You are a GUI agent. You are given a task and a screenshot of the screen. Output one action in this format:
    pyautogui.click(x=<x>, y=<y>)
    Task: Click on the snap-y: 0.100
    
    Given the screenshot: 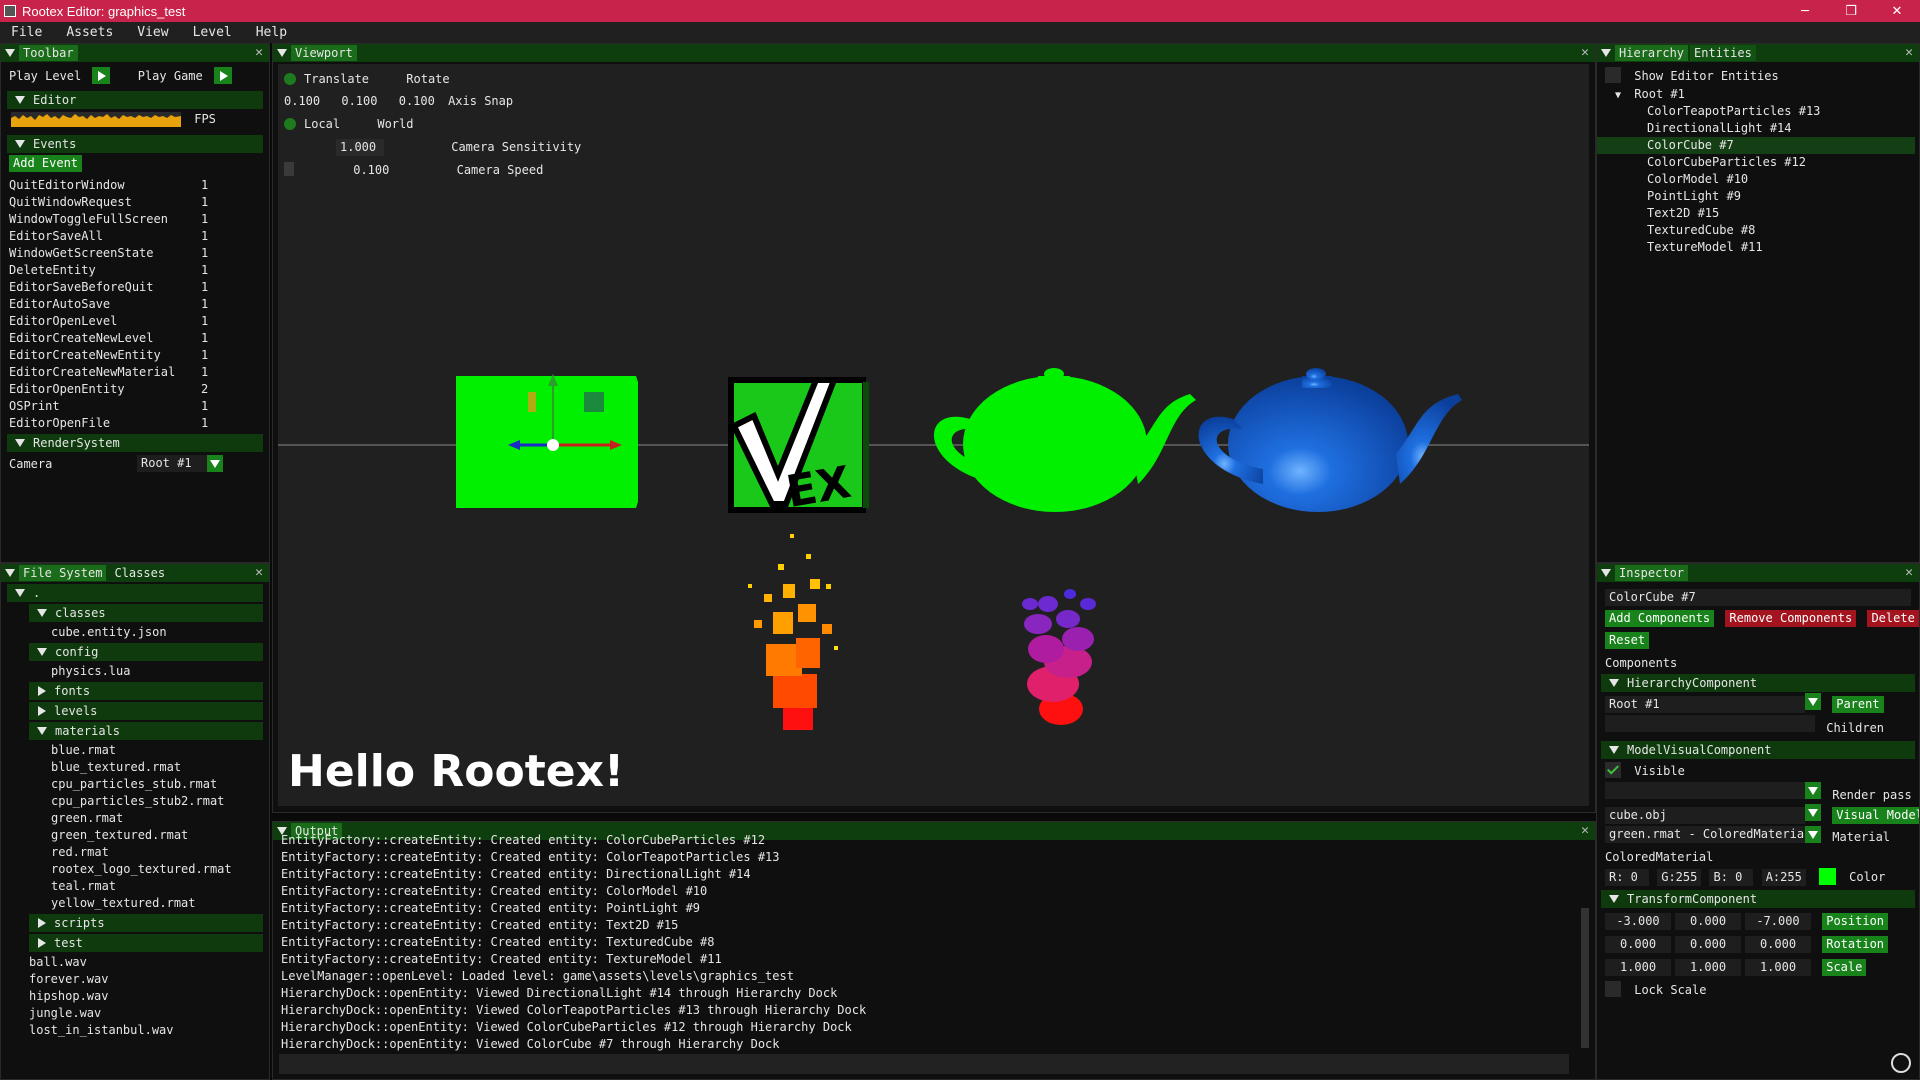 What is the action you would take?
    pyautogui.click(x=359, y=101)
    